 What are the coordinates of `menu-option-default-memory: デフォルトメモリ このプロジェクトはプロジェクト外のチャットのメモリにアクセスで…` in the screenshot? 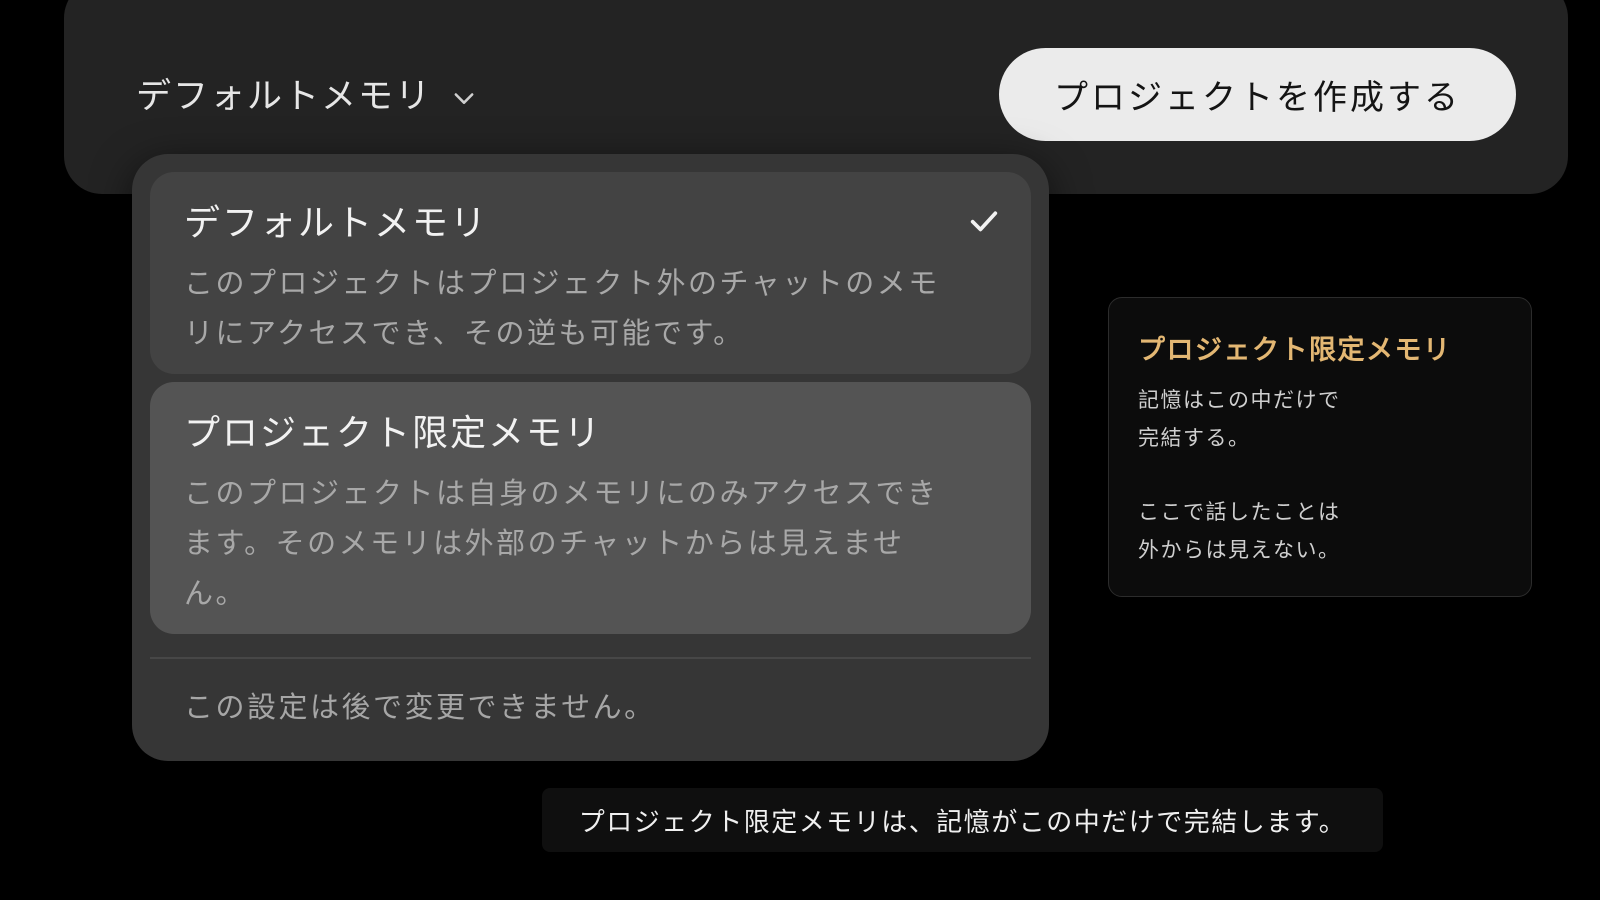 It's located at (590, 273).